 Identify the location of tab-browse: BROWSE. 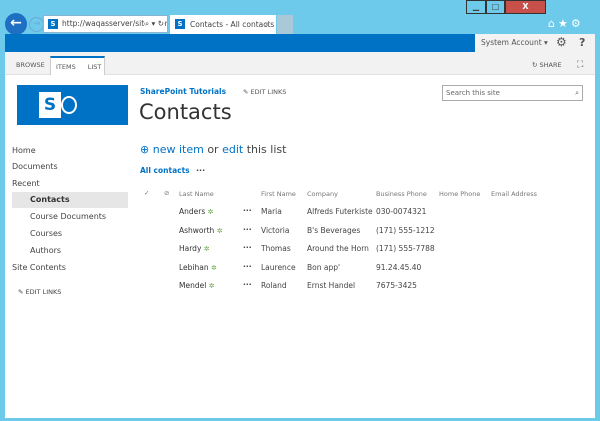
(30, 65).